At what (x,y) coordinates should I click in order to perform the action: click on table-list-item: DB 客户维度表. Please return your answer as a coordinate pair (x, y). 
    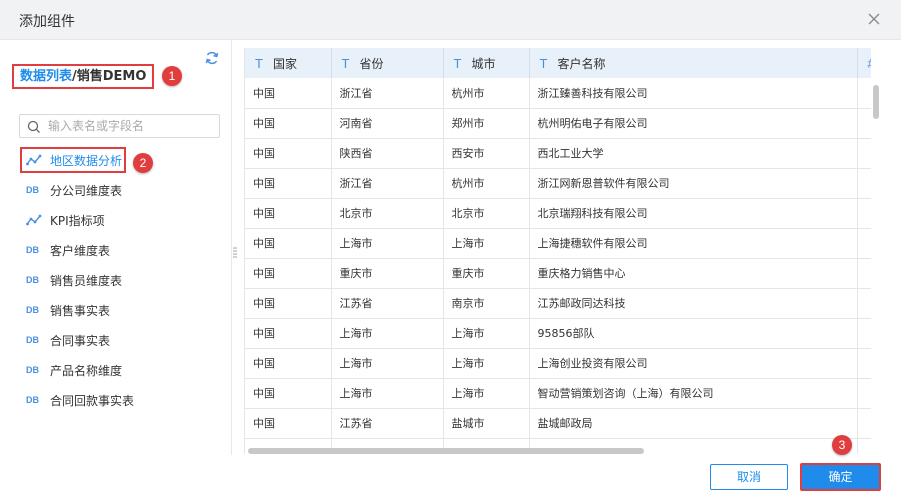
    Looking at the image, I should click on (115, 250).